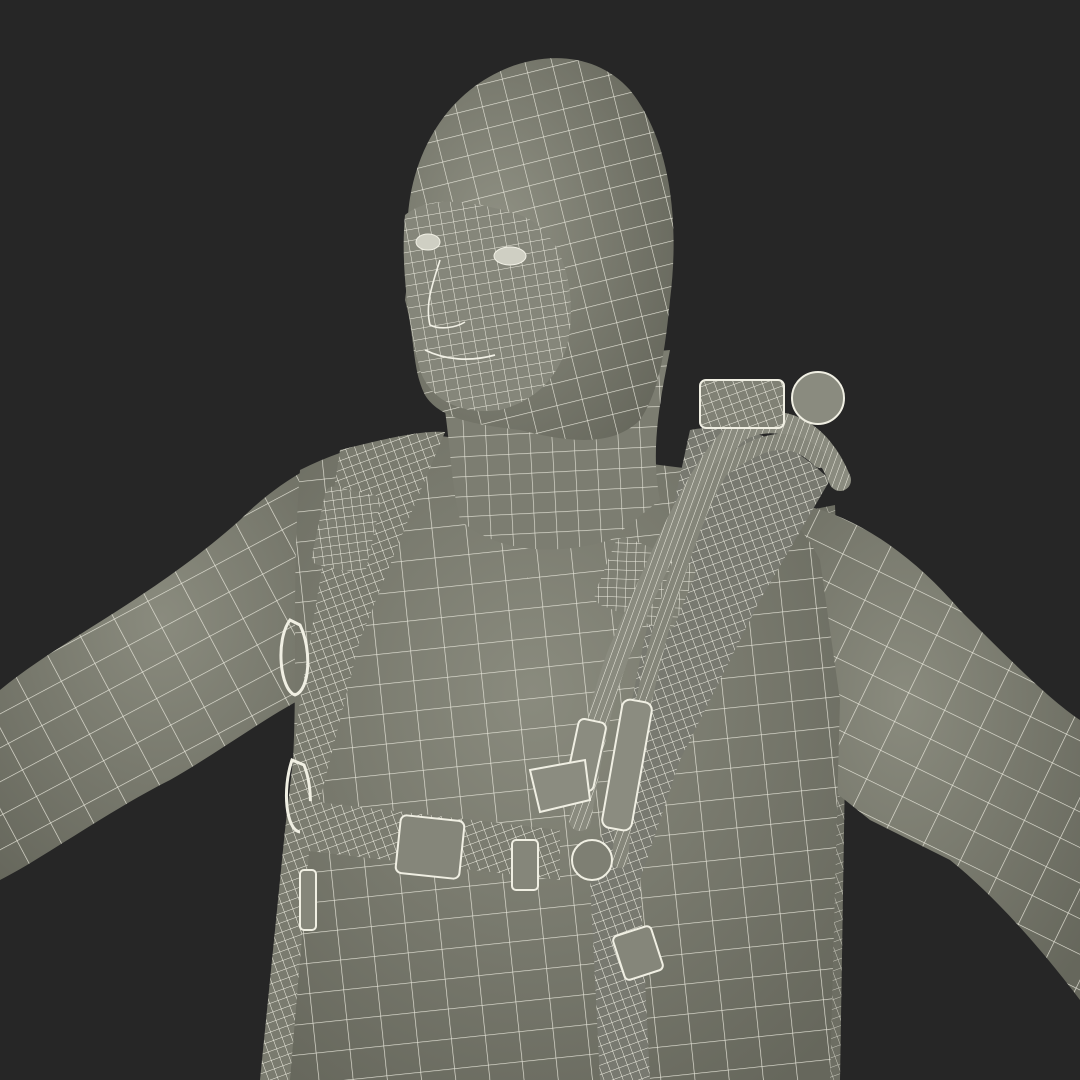 The width and height of the screenshot is (1080, 1080). Describe the element at coordinates (818, 398) in the screenshot. I see `cylinder-valve-knob` at that location.